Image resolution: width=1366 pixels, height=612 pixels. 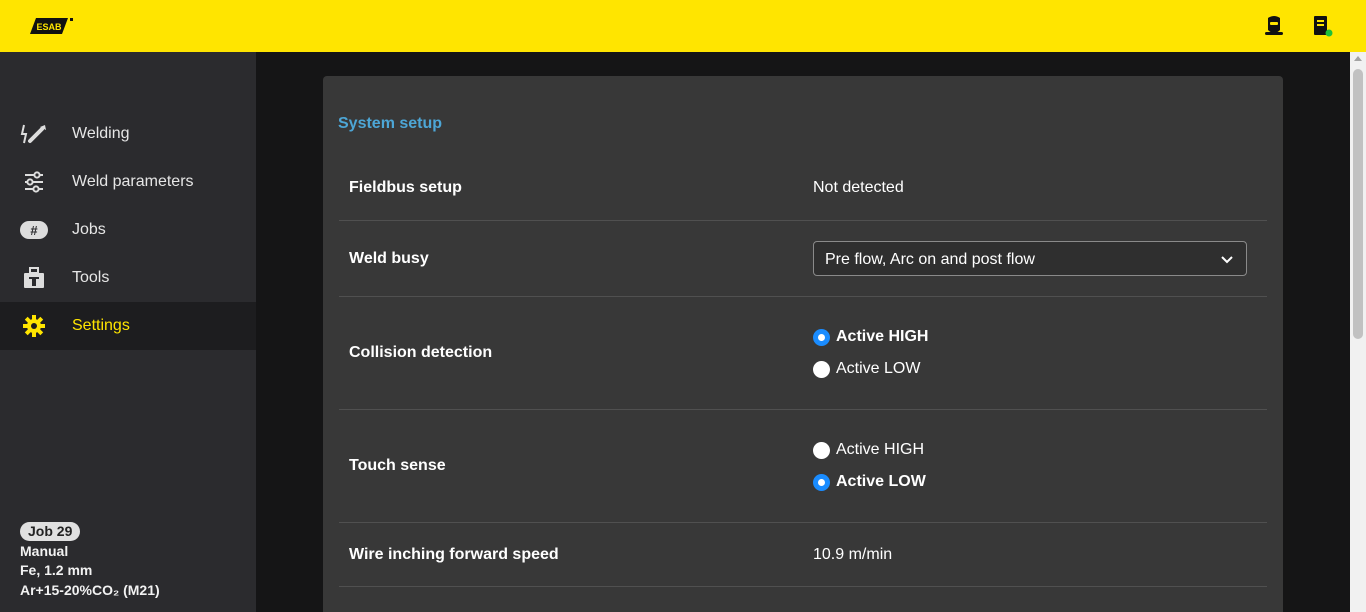 I want to click on job-gas: Ar+15-20%CO₂ (M21), so click(x=90, y=589).